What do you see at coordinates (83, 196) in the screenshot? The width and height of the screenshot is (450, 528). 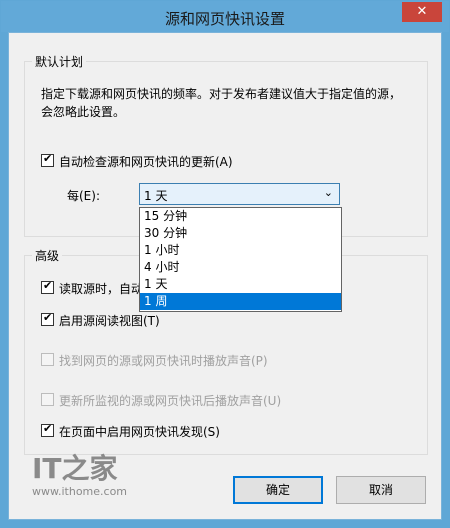 I see `every-label: 每(E):` at bounding box center [83, 196].